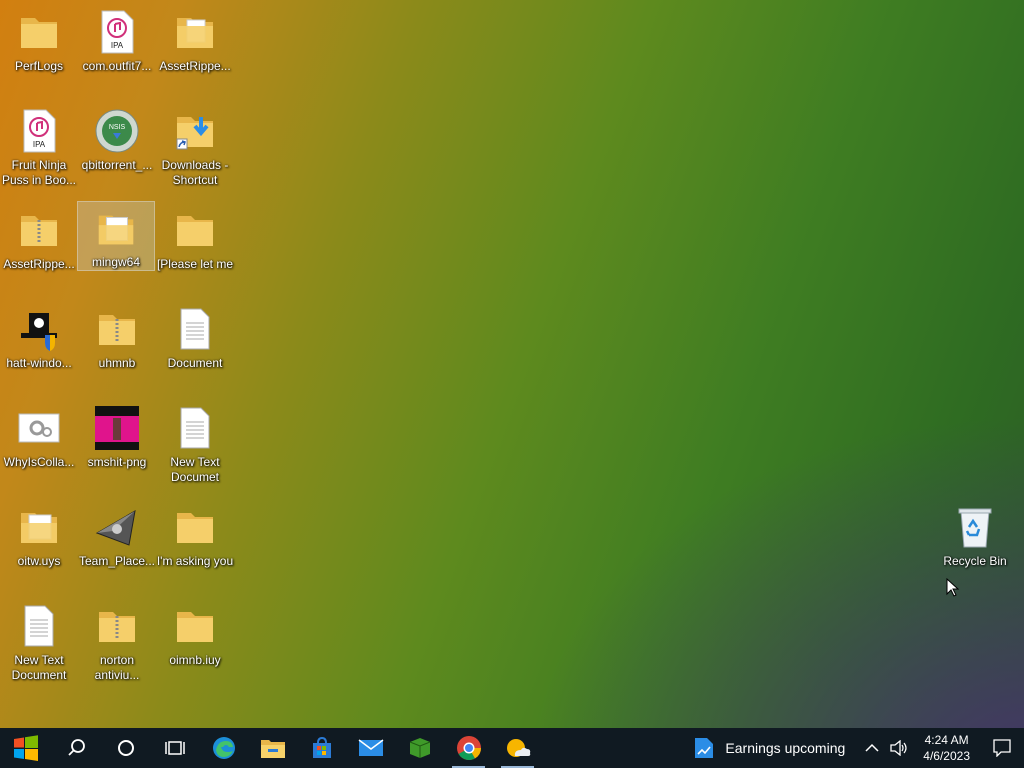 The width and height of the screenshot is (1024, 768). I want to click on recycle-bin-icon, so click(975, 528).